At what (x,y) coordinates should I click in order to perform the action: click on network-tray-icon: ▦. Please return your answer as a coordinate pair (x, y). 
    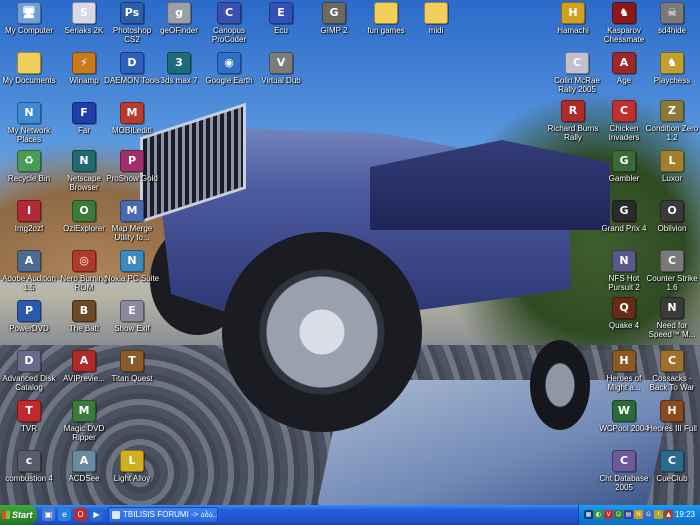
    Looking at the image, I should click on (588, 514).